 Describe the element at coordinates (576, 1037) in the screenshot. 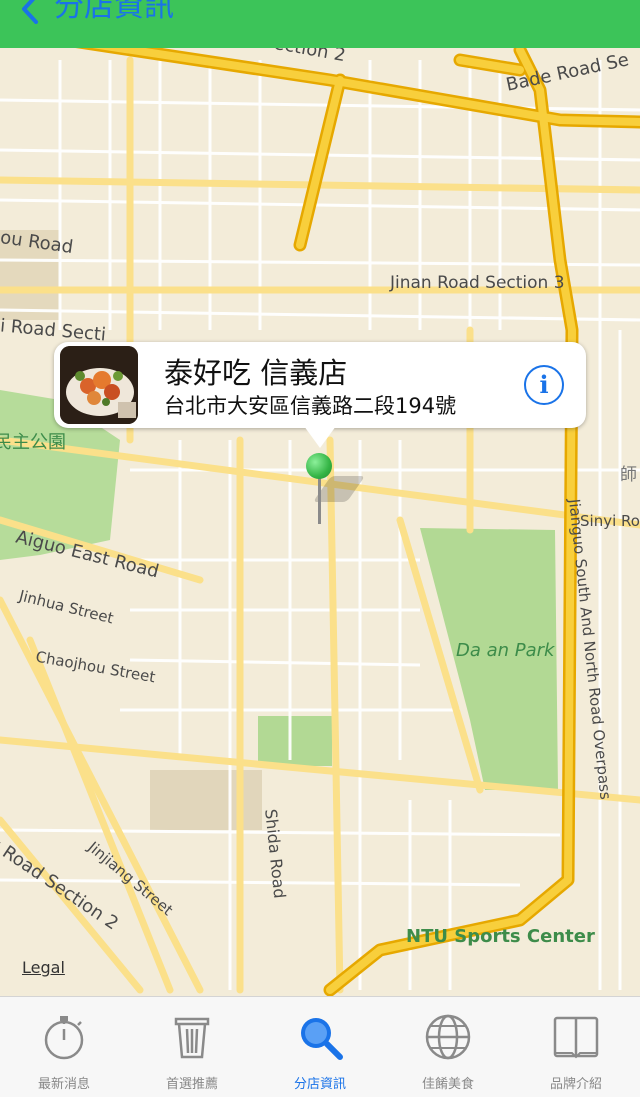

I see `book-icon` at that location.